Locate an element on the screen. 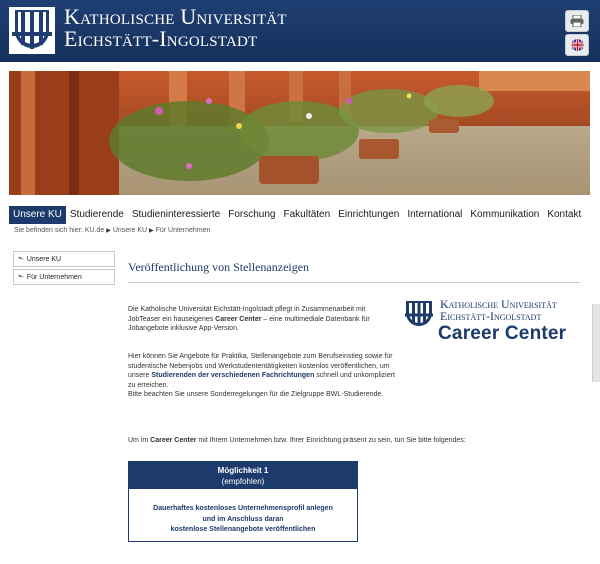 The height and width of the screenshot is (564, 600). nav-item-kommunikation: Kommunikation is located at coordinates (504, 215).